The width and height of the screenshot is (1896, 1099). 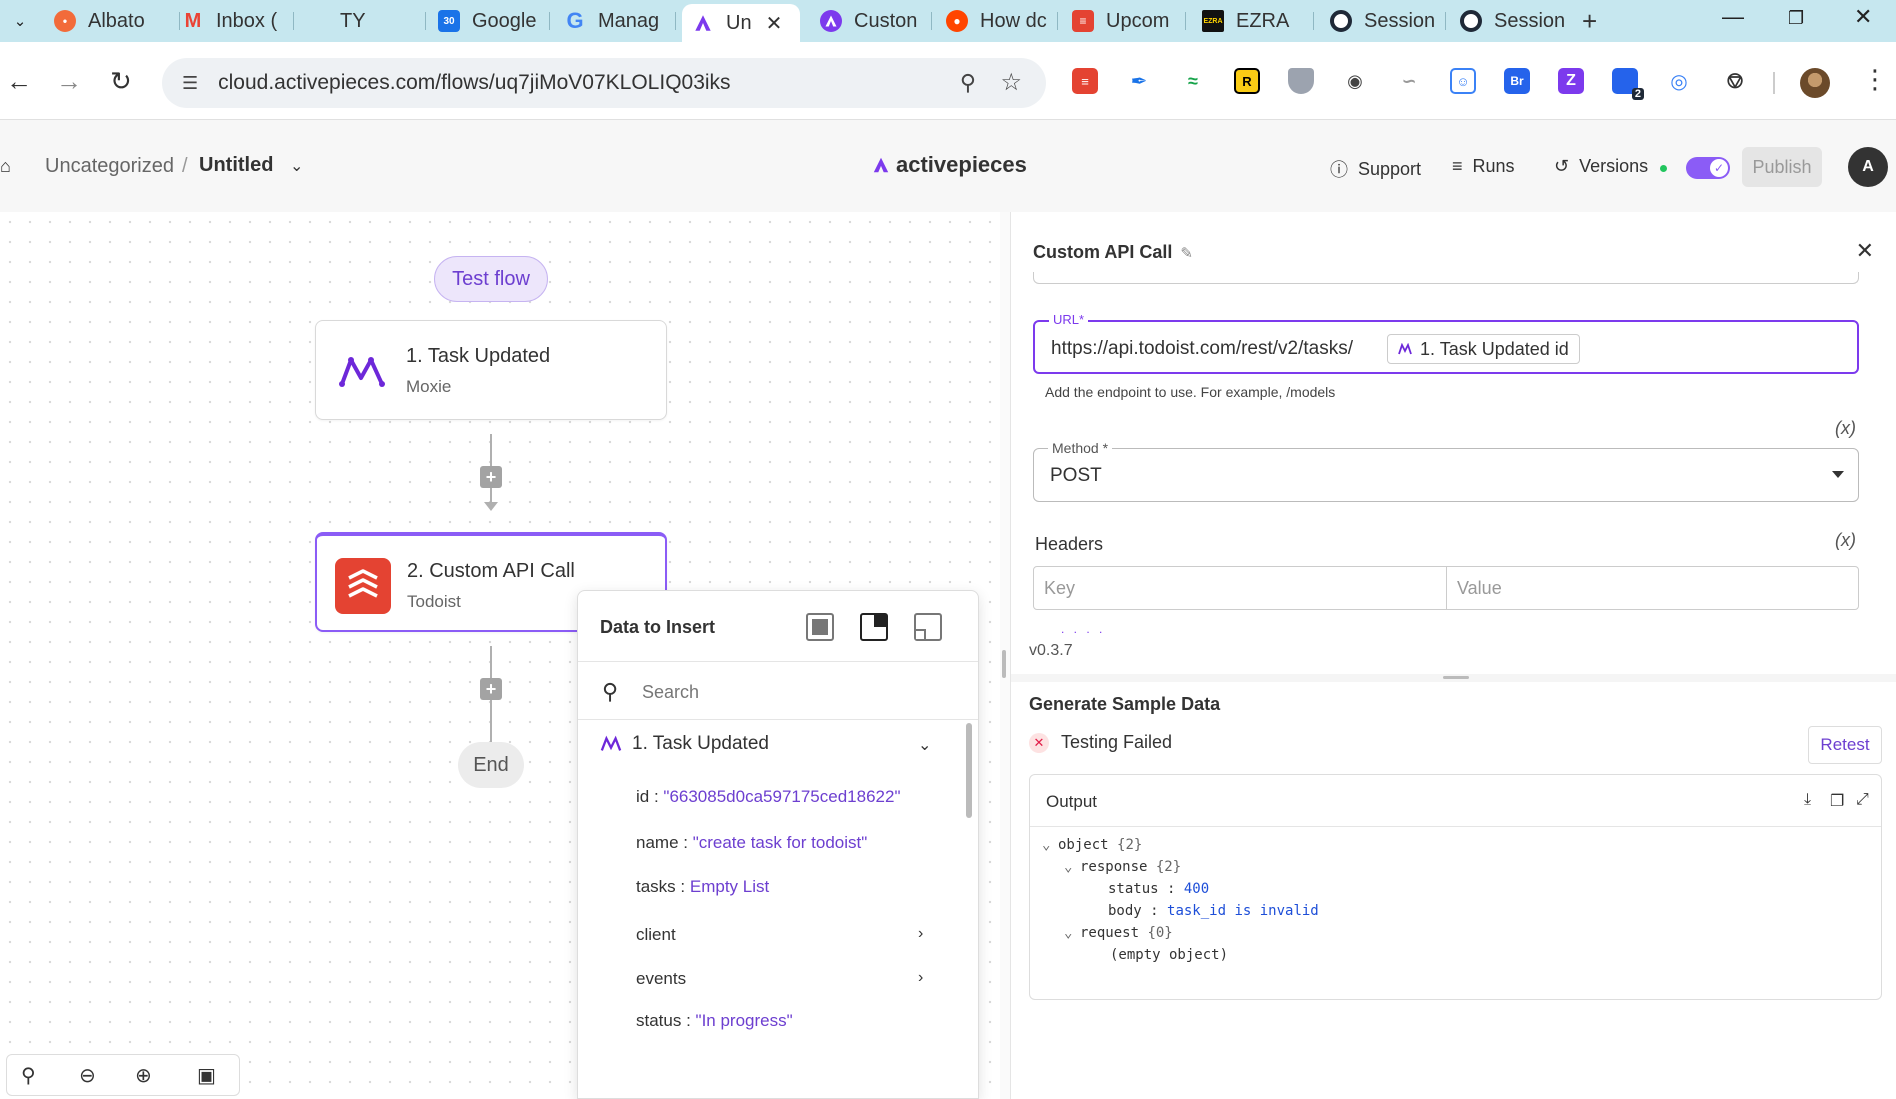 What do you see at coordinates (206, 1075) in the screenshot?
I see `recenter-icon: ▣` at bounding box center [206, 1075].